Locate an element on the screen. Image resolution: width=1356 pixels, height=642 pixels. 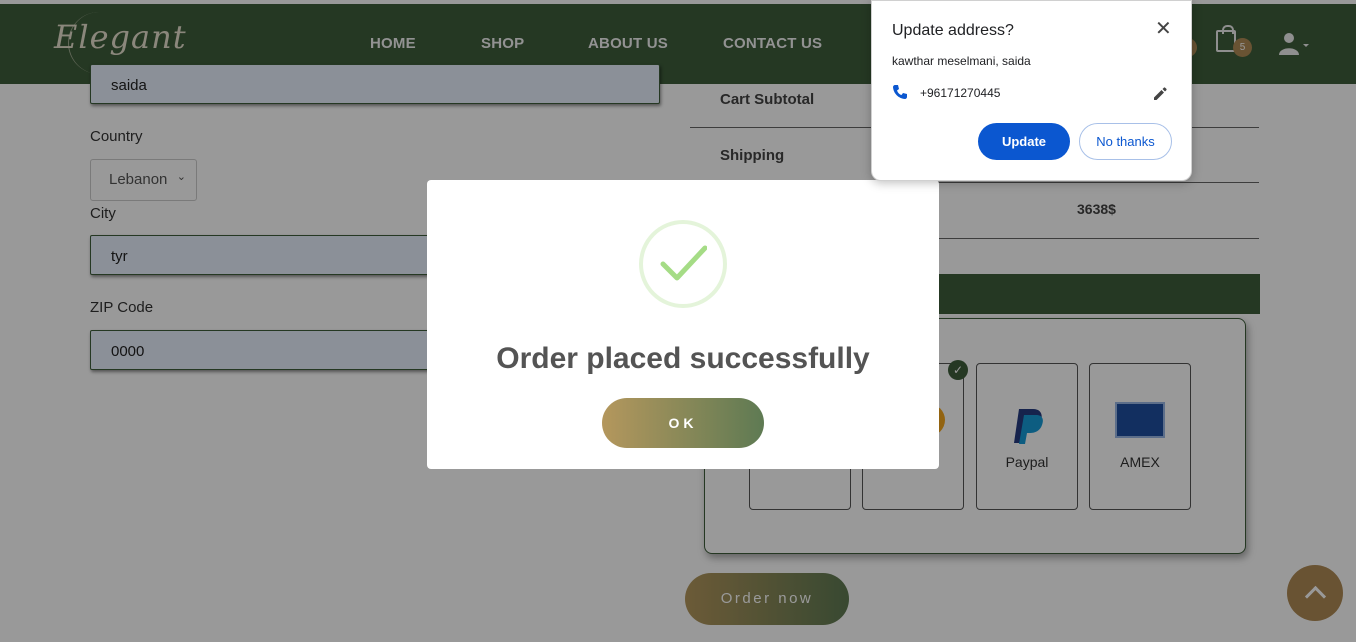
dialog-title: Order placed successfully is located at coordinates (683, 358).